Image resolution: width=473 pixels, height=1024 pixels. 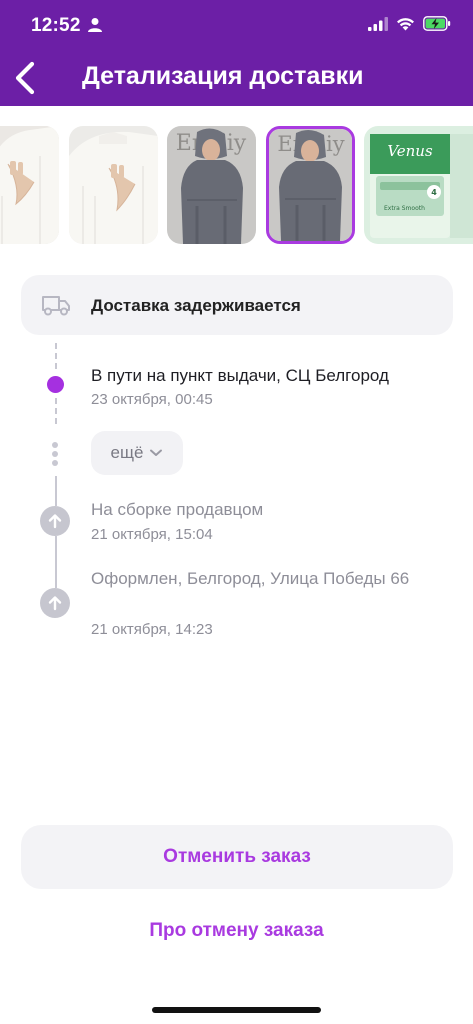 What do you see at coordinates (152, 629) in the screenshot?
I see `timeline-event-date: 21 октября, 14:23` at bounding box center [152, 629].